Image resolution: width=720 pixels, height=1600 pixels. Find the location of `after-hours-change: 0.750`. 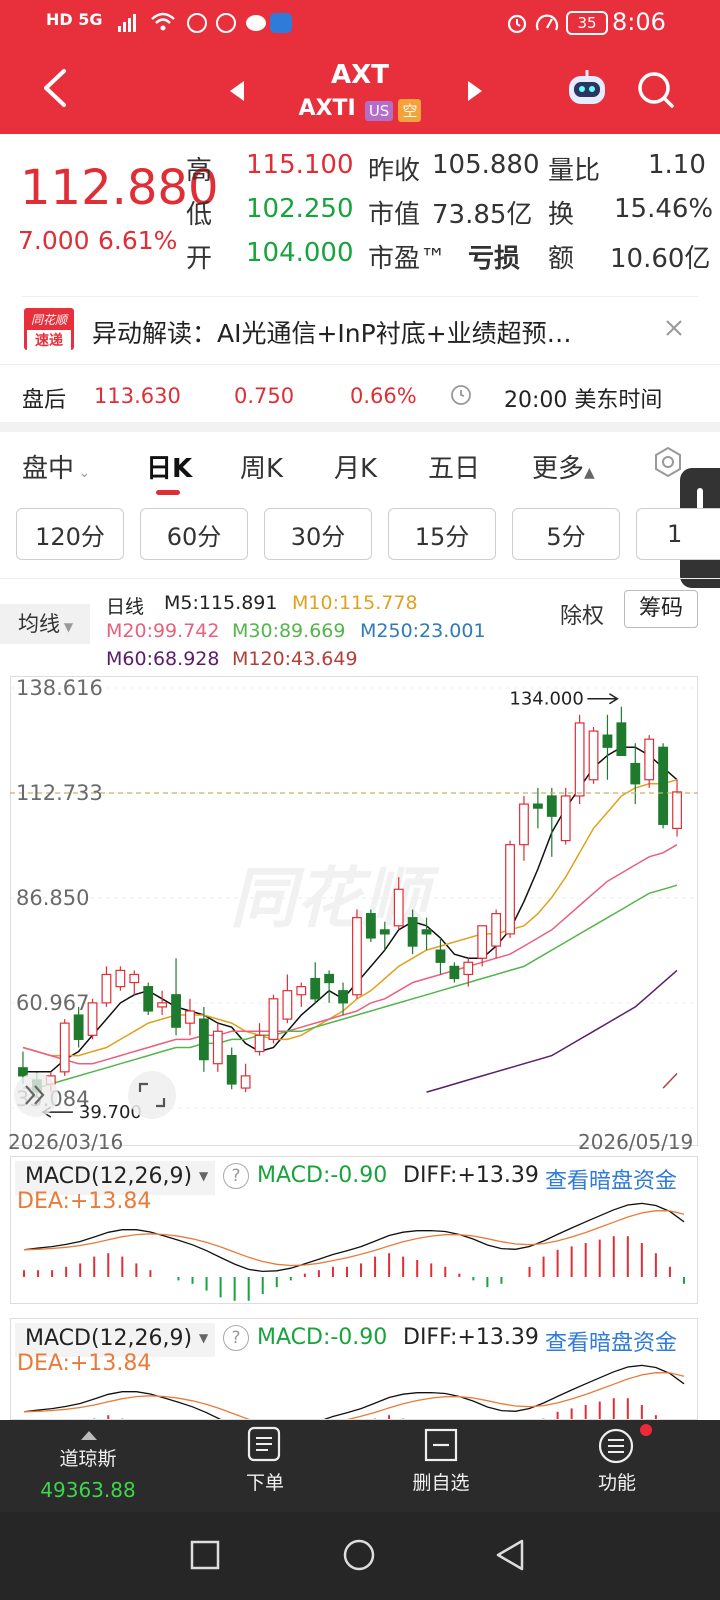

after-hours-change: 0.750 is located at coordinates (264, 396).